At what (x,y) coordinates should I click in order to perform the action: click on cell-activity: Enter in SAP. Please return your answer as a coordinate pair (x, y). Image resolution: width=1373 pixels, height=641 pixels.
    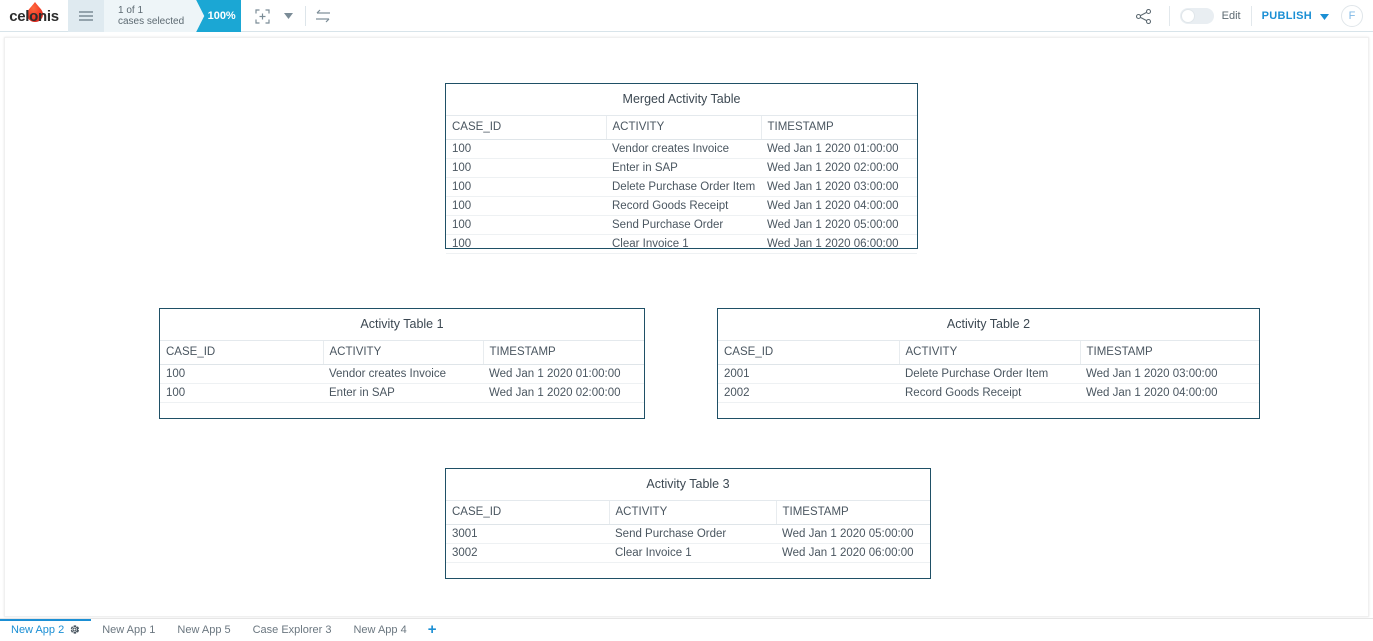
    Looking at the image, I should click on (683, 168).